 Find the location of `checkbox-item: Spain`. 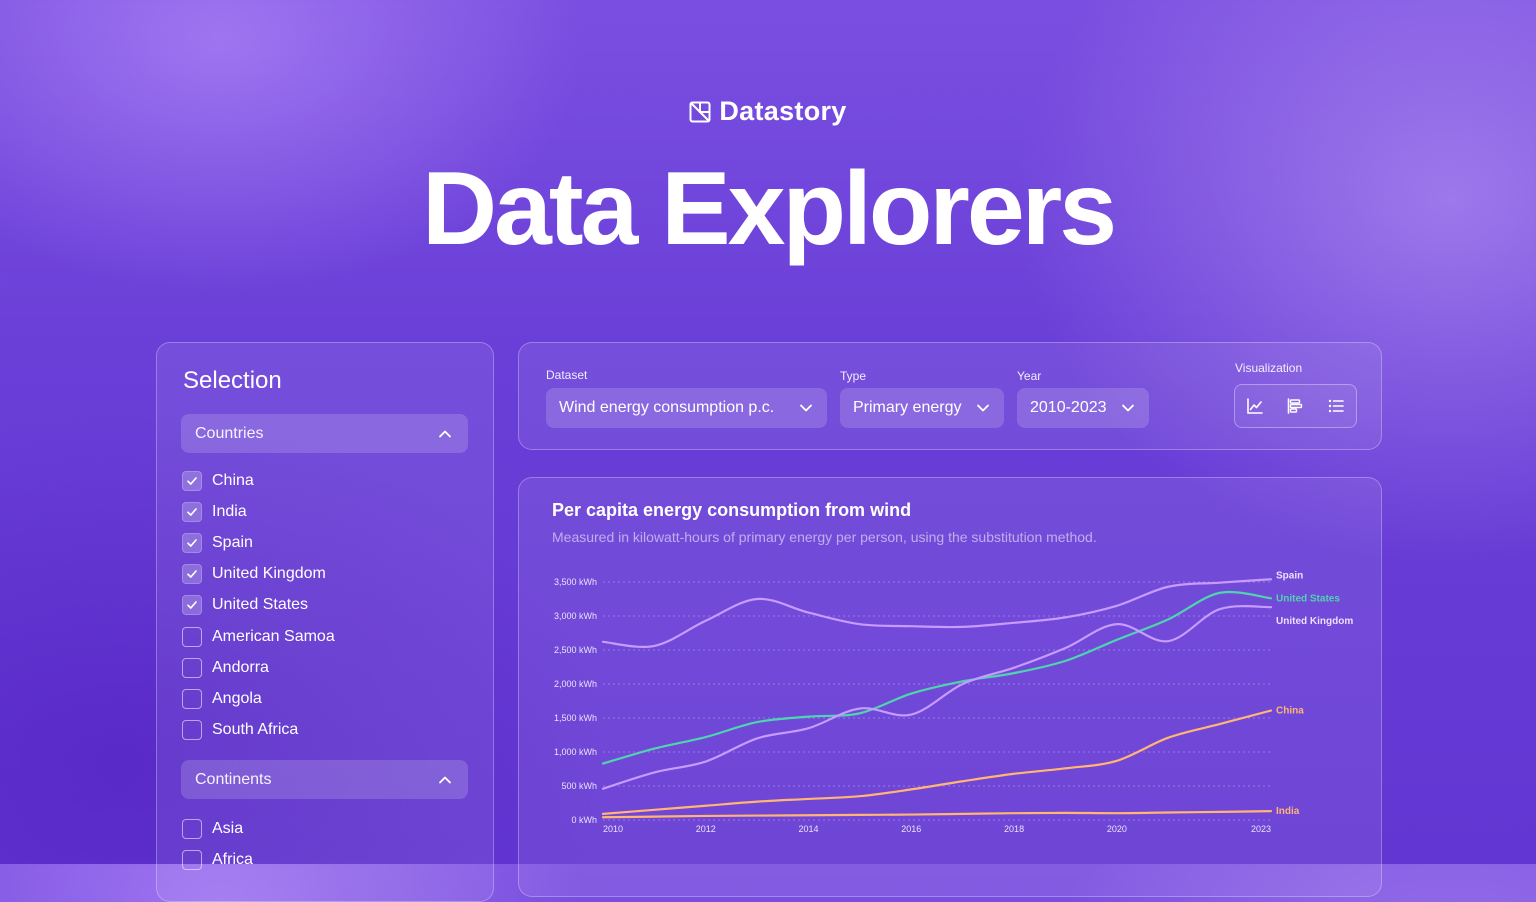

checkbox-item: Spain is located at coordinates (258, 542).